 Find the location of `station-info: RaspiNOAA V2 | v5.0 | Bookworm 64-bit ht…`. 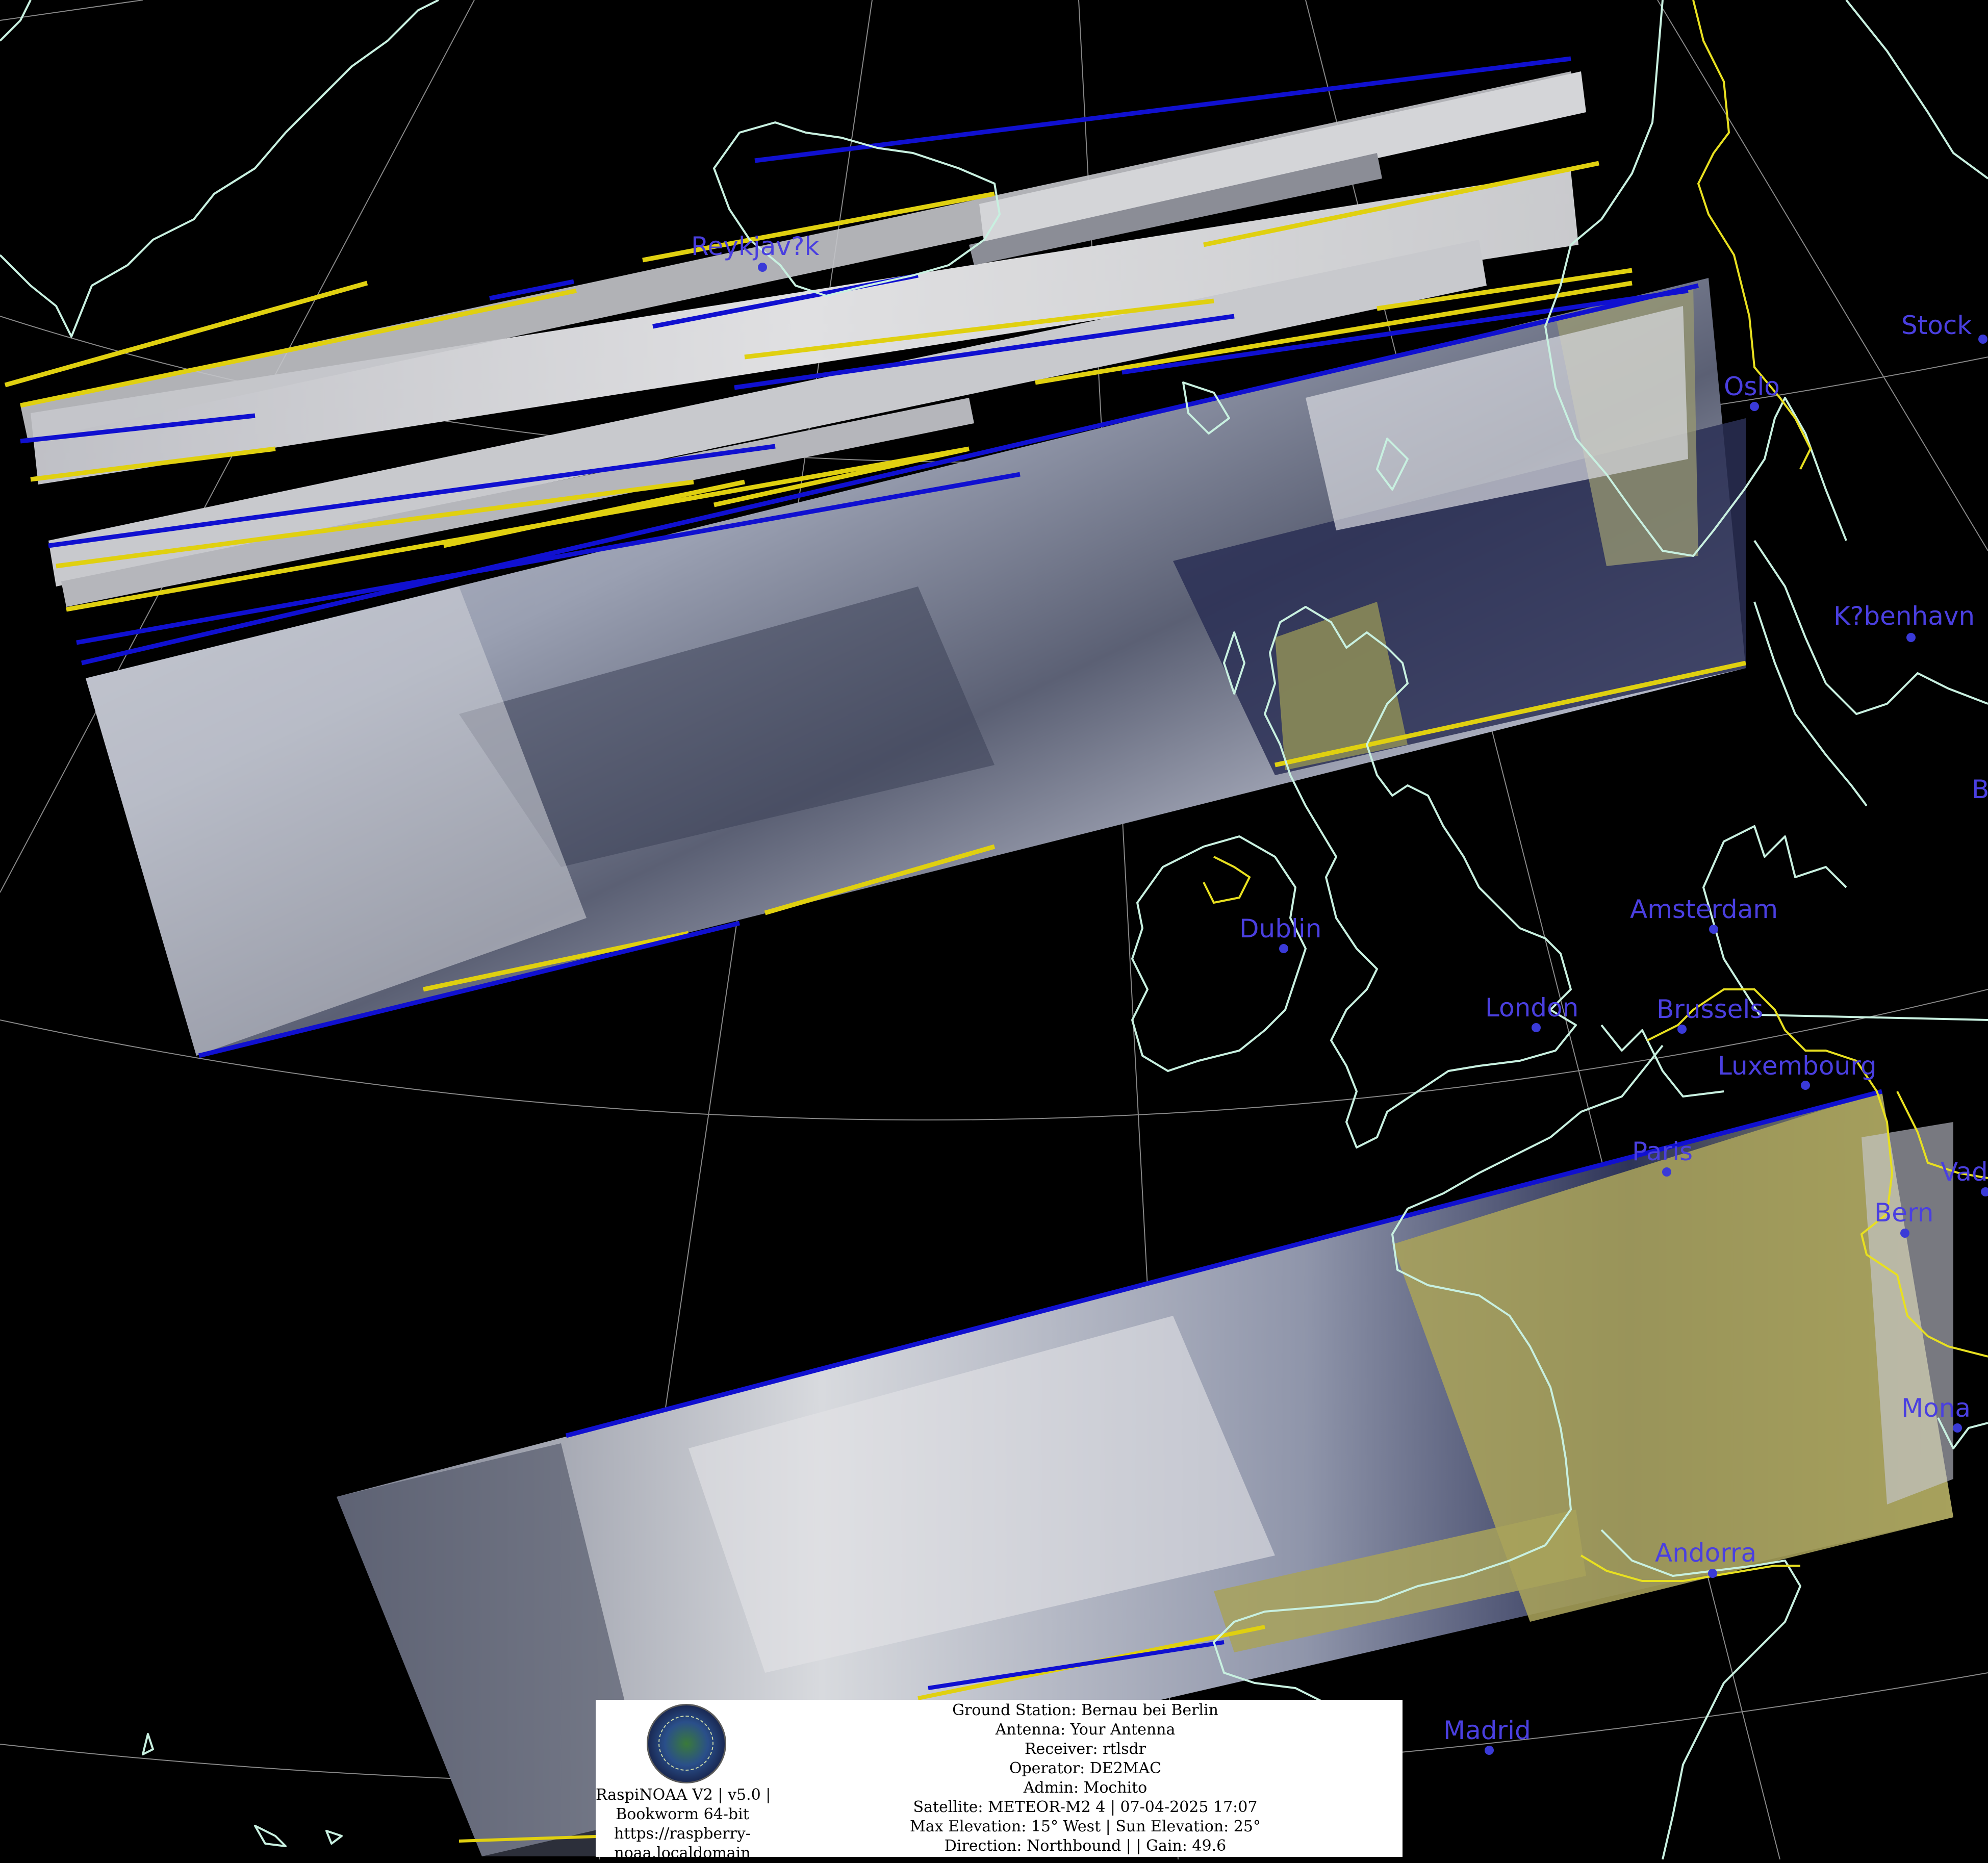

station-info: RaspiNOAA V2 | v5.0 | Bookworm 64-bit ht… is located at coordinates (684, 1824).